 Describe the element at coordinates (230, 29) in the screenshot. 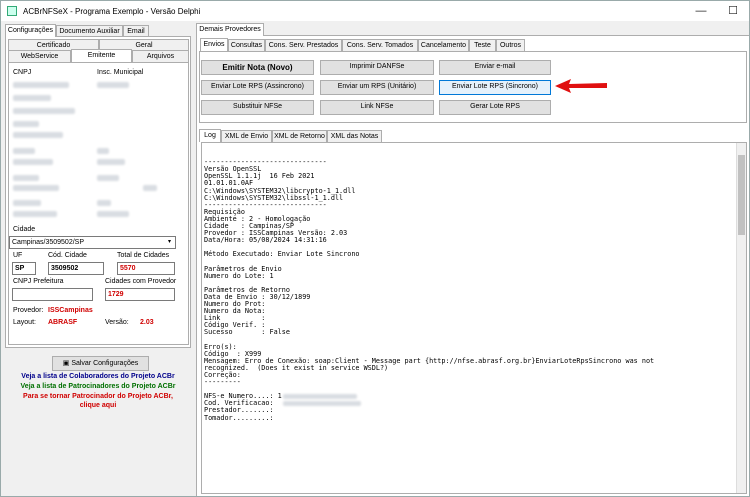

I see `tab-demais-provedores: Demais Provedores` at that location.